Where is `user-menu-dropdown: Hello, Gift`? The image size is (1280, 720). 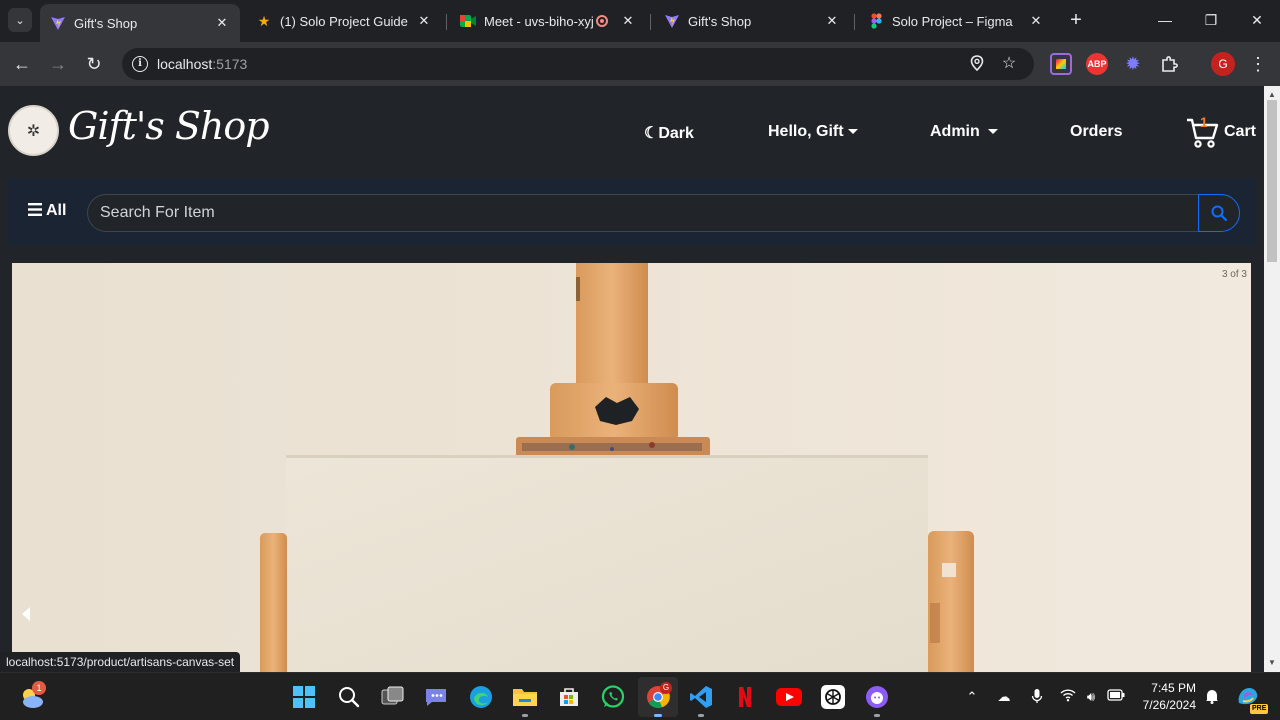 user-menu-dropdown: Hello, Gift is located at coordinates (813, 132).